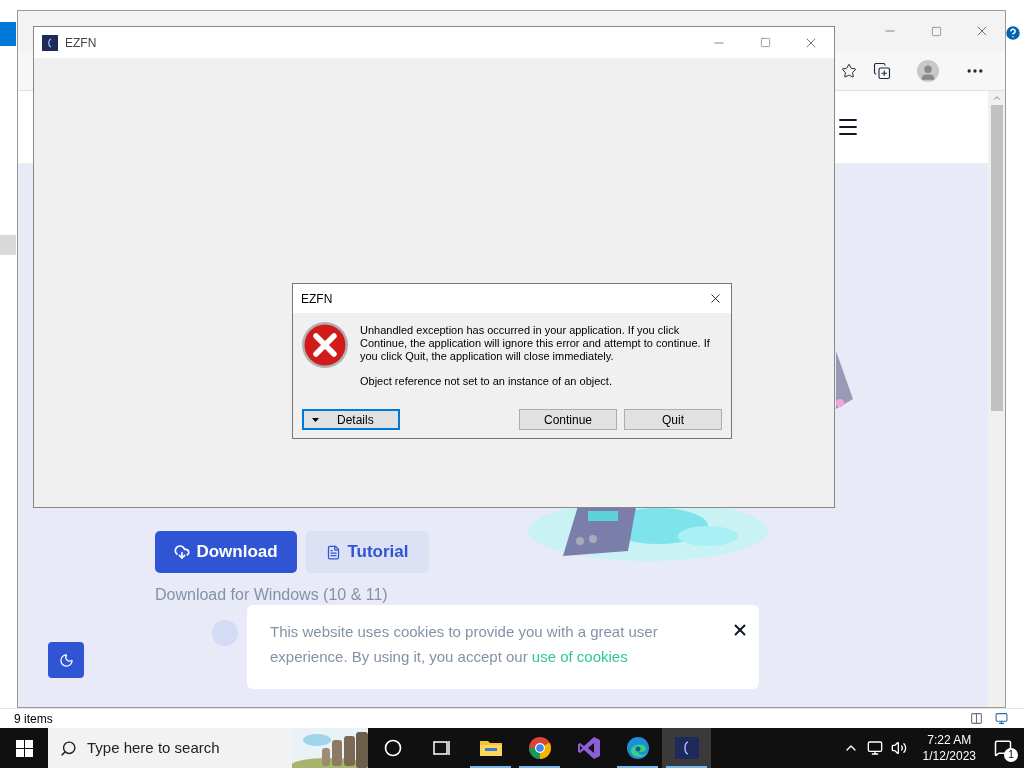 The height and width of the screenshot is (768, 1024). Describe the element at coordinates (226, 552) in the screenshot. I see `download-button: Download` at that location.